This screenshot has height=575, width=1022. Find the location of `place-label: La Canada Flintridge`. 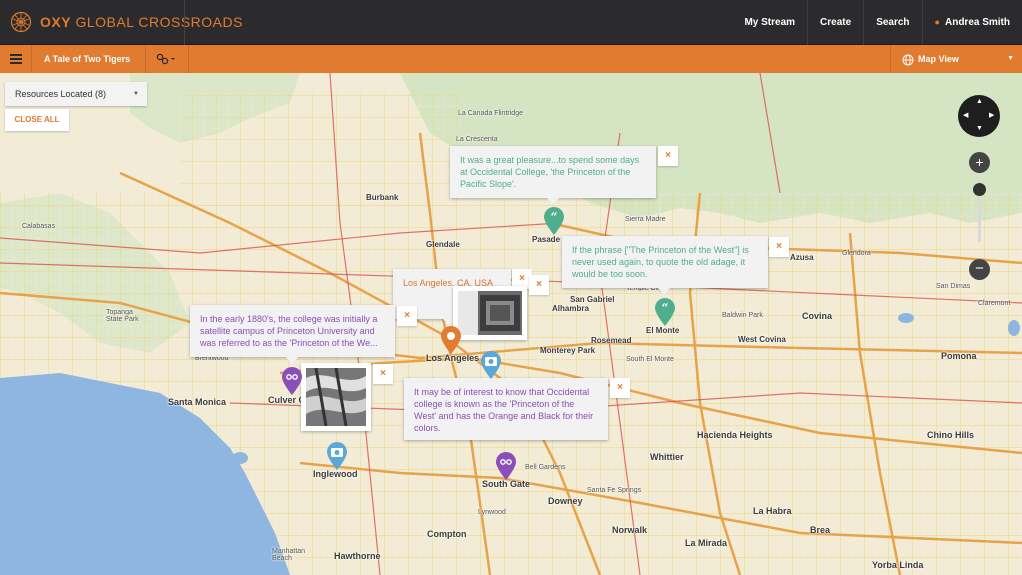

place-label: La Canada Flintridge is located at coordinates (490, 113).